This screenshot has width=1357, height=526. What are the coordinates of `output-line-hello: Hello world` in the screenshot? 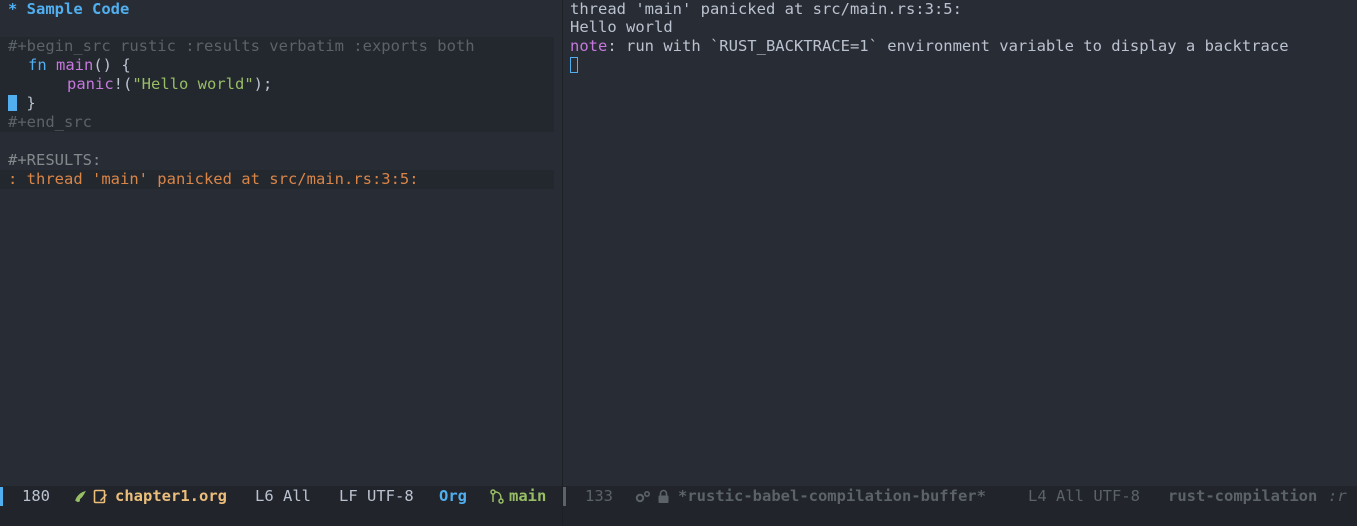 It's located at (621, 27).